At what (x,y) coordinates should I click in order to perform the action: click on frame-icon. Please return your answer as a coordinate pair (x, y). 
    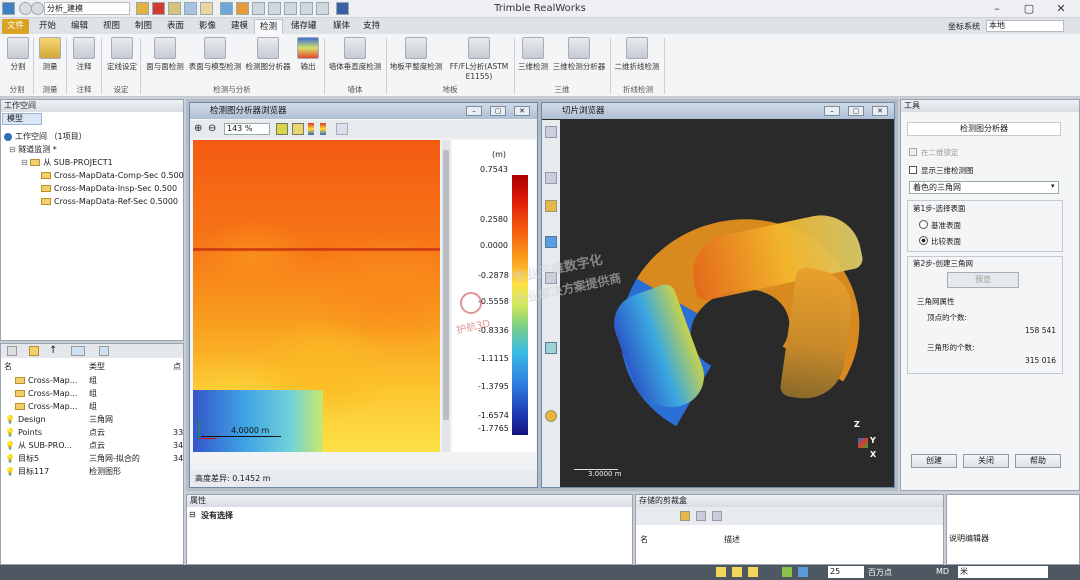
    Looking at the image, I should click on (298, 129).